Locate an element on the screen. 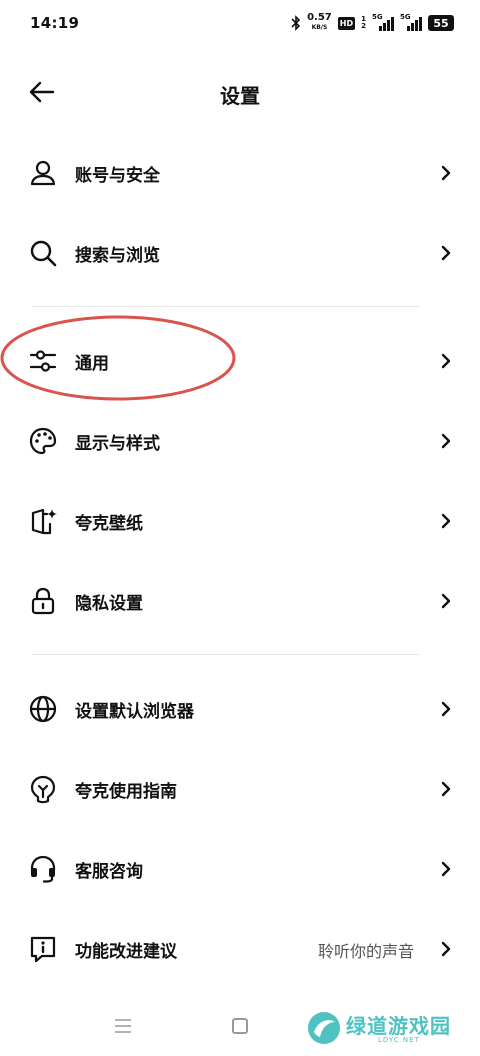 The image size is (480, 1056). watermark-text: 绿道游戏园 is located at coordinates (398, 1026).